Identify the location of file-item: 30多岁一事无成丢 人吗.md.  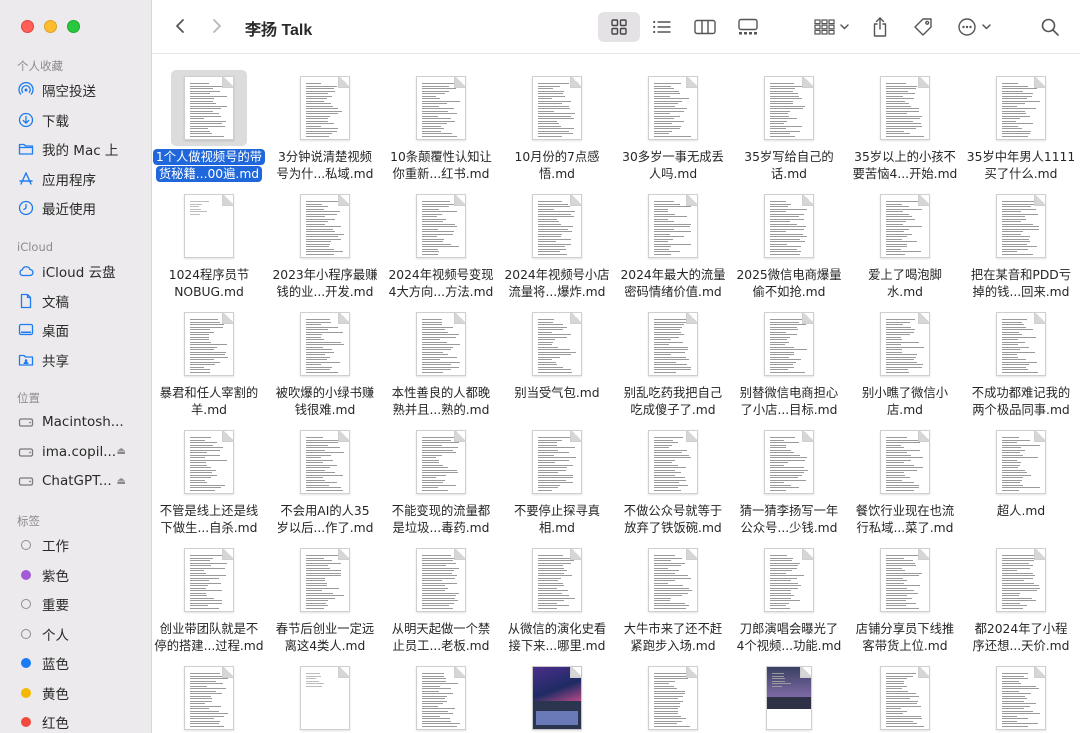
(673, 120).